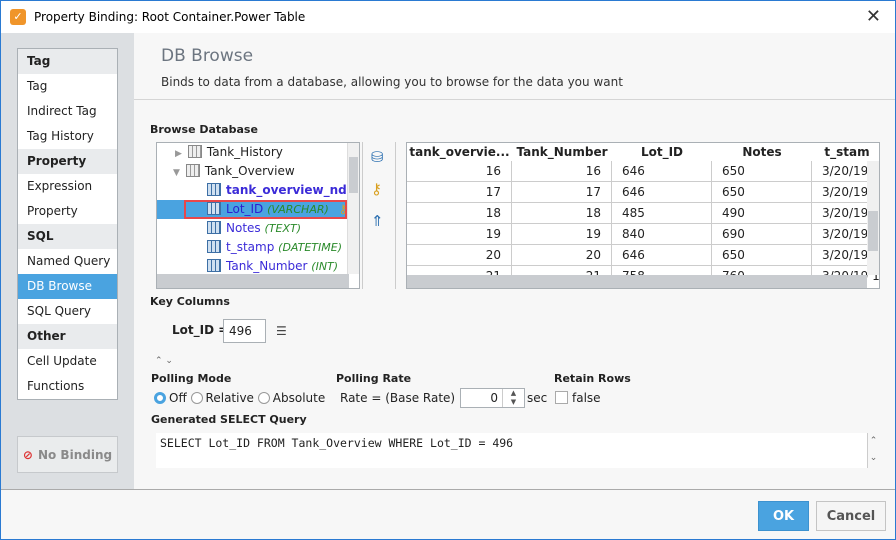  Describe the element at coordinates (252, 209) in the screenshot. I see `tree-node-lot-id: Lot_ID (VARCHAR) ⚷` at that location.